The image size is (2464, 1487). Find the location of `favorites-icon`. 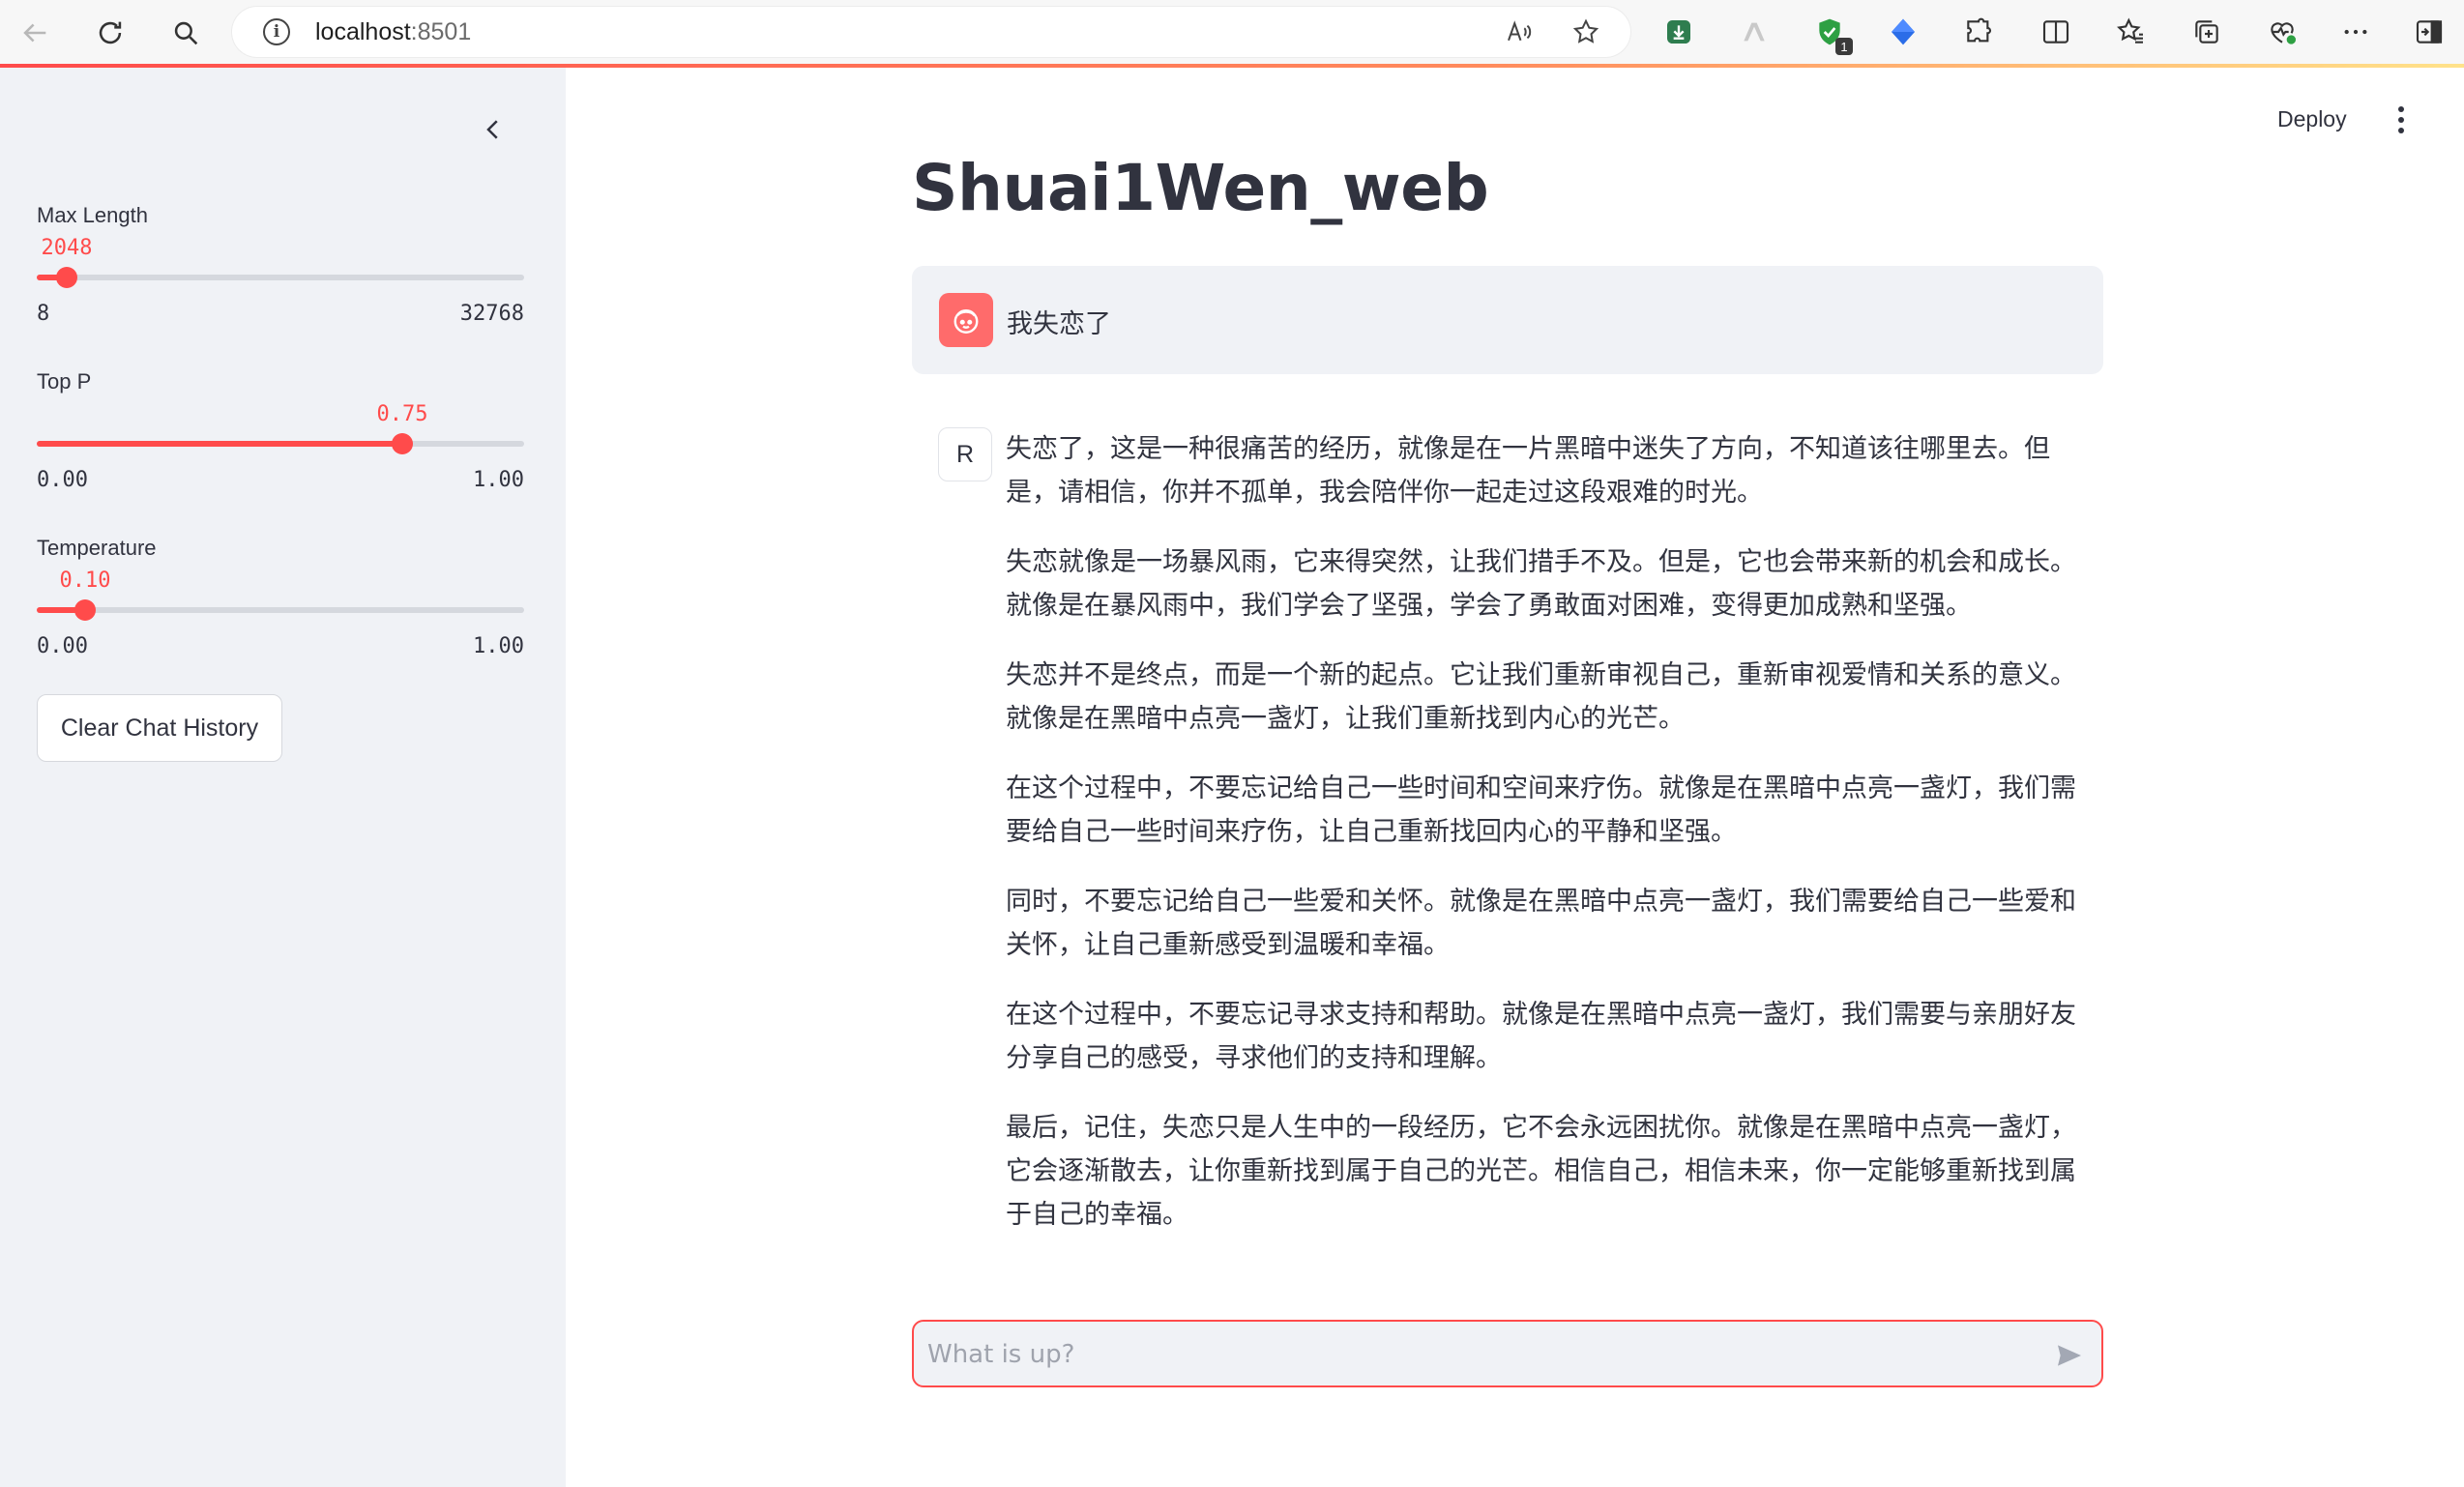

favorites-icon is located at coordinates (2132, 32).